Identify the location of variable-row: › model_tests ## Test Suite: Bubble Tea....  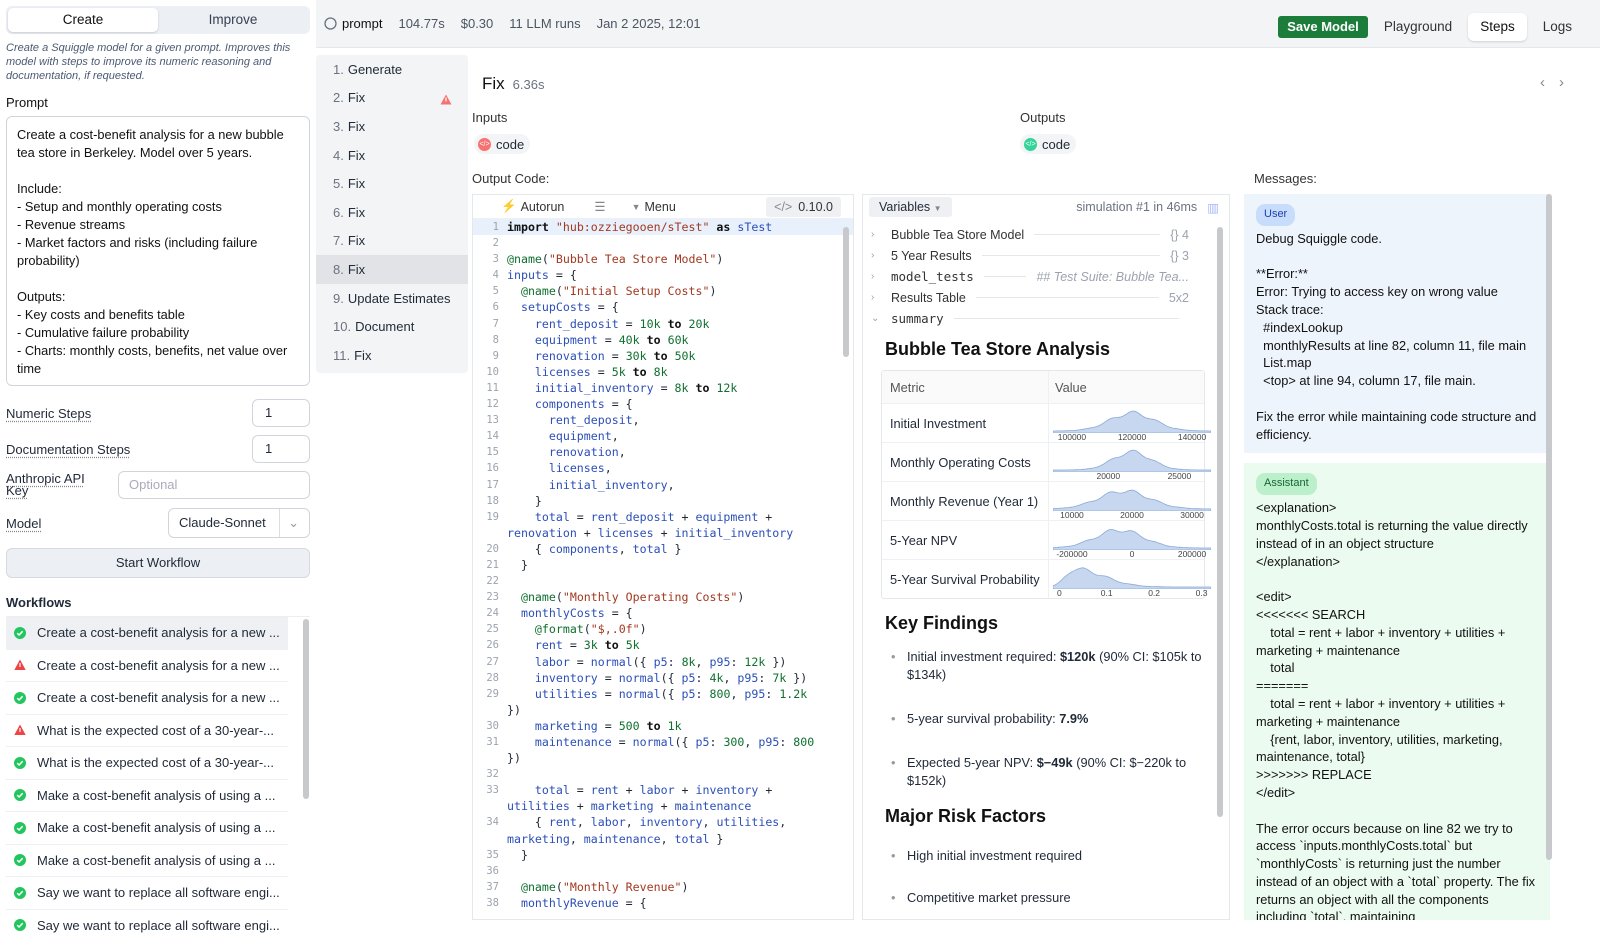
(1046, 276).